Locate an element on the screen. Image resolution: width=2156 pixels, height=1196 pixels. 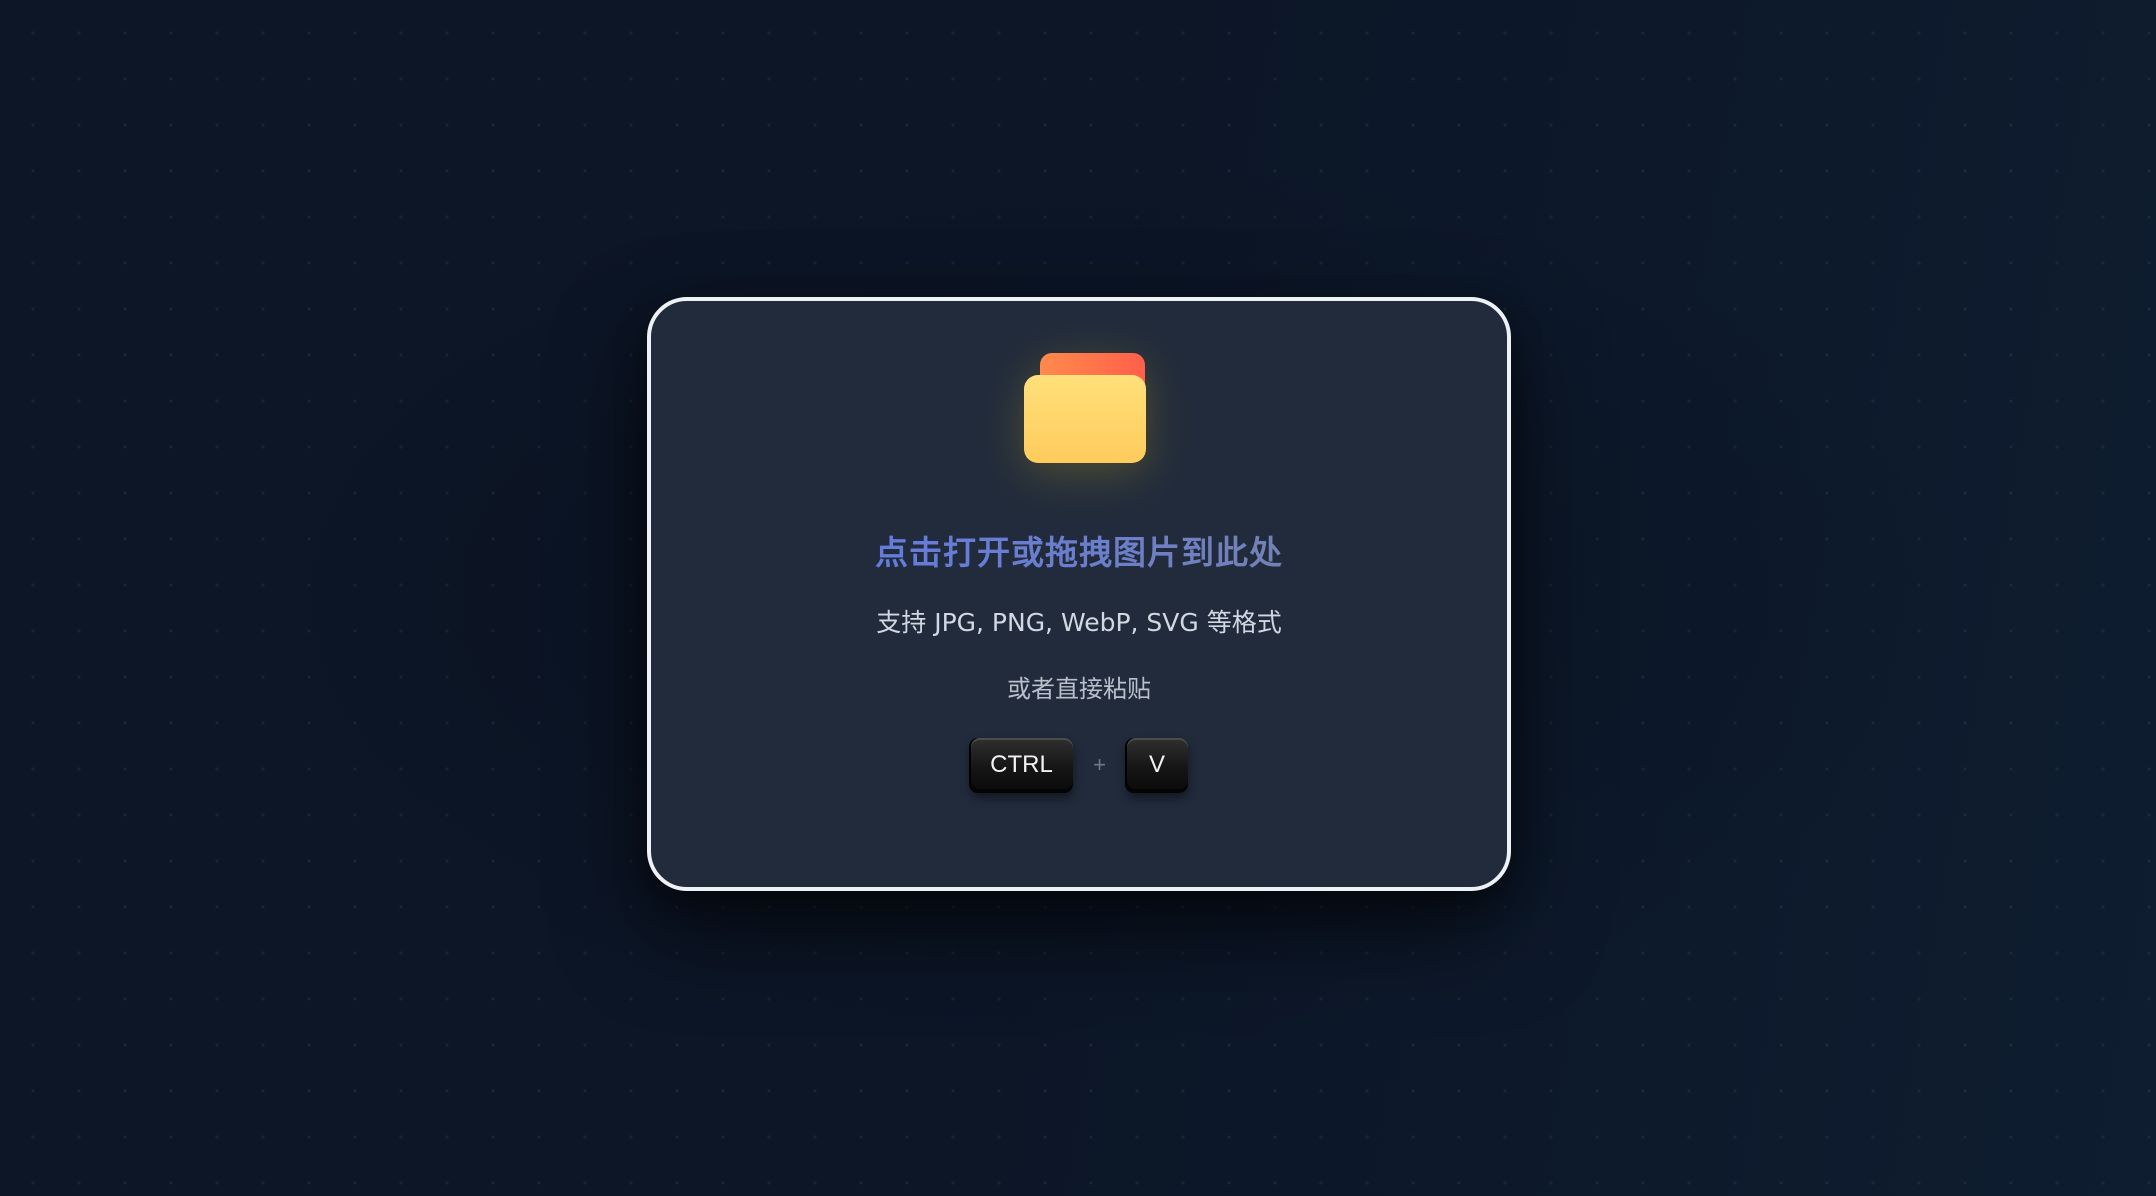
folder-icon is located at coordinates (1086, 409).